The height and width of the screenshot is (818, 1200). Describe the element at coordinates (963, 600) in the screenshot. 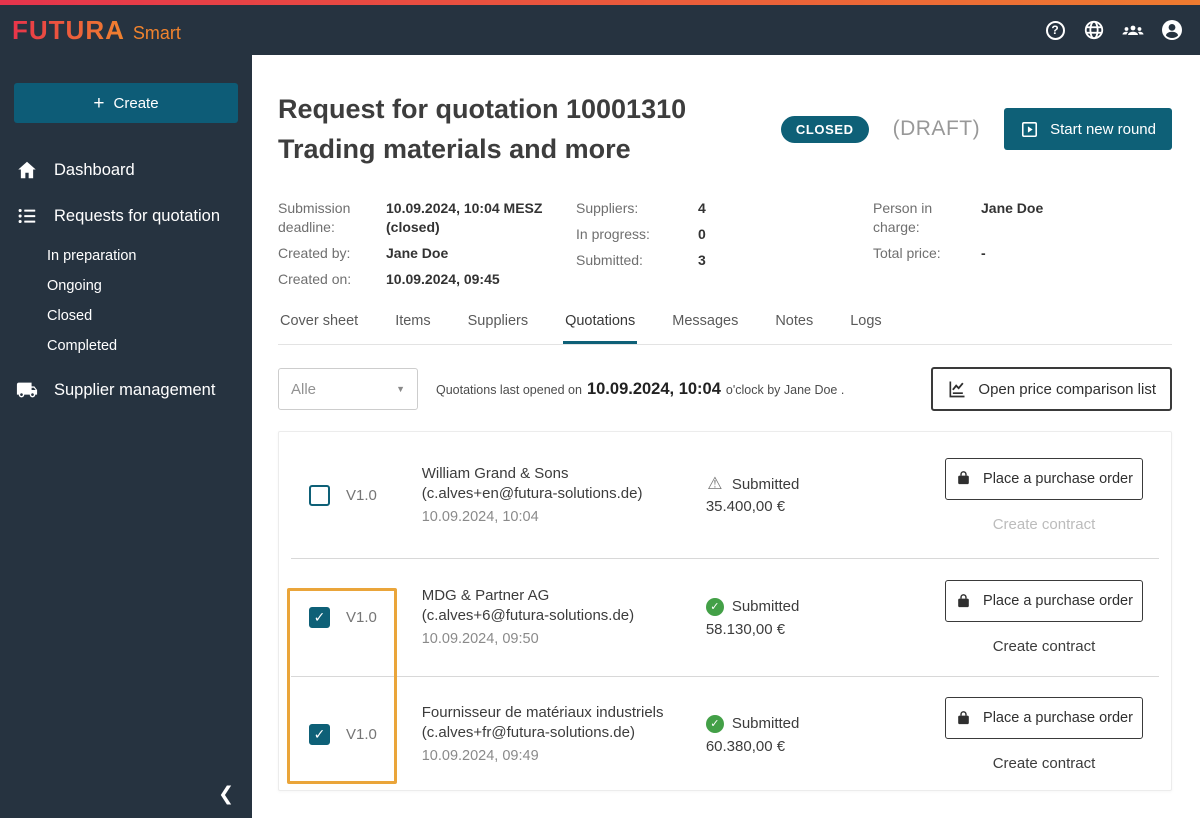

I see `bag-icon` at that location.